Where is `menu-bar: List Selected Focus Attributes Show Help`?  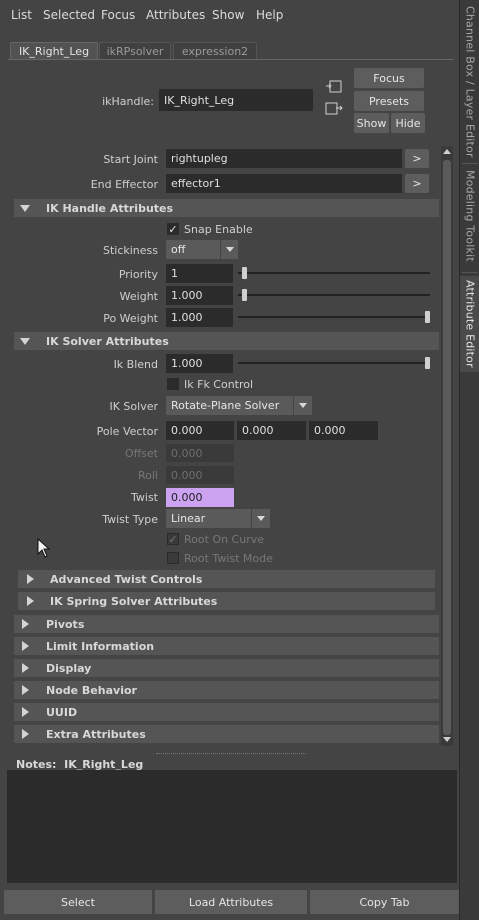
menu-bar: List Selected Focus Attributes Show Help is located at coordinates (229, 15).